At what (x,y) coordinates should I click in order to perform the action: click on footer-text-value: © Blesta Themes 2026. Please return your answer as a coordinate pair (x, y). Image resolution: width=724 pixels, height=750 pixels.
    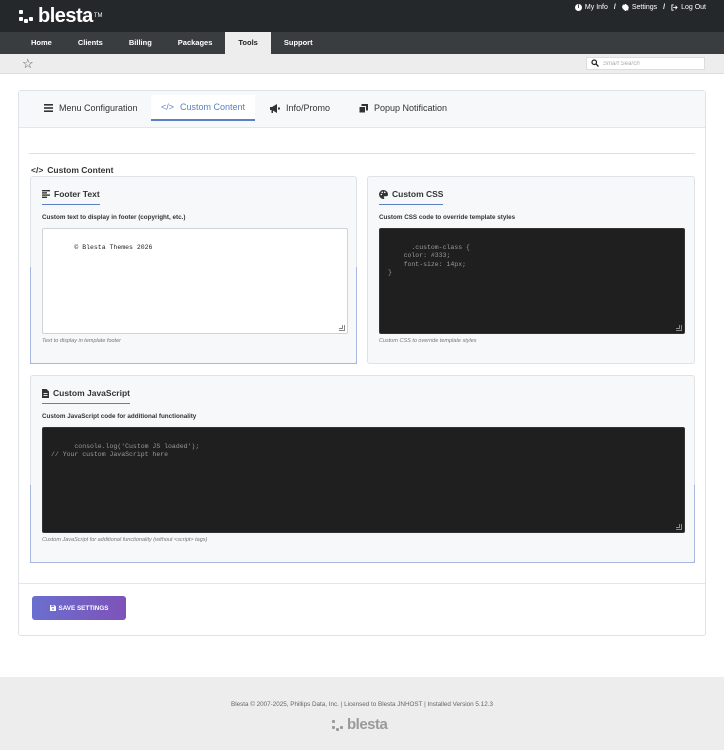
    Looking at the image, I should click on (113, 247).